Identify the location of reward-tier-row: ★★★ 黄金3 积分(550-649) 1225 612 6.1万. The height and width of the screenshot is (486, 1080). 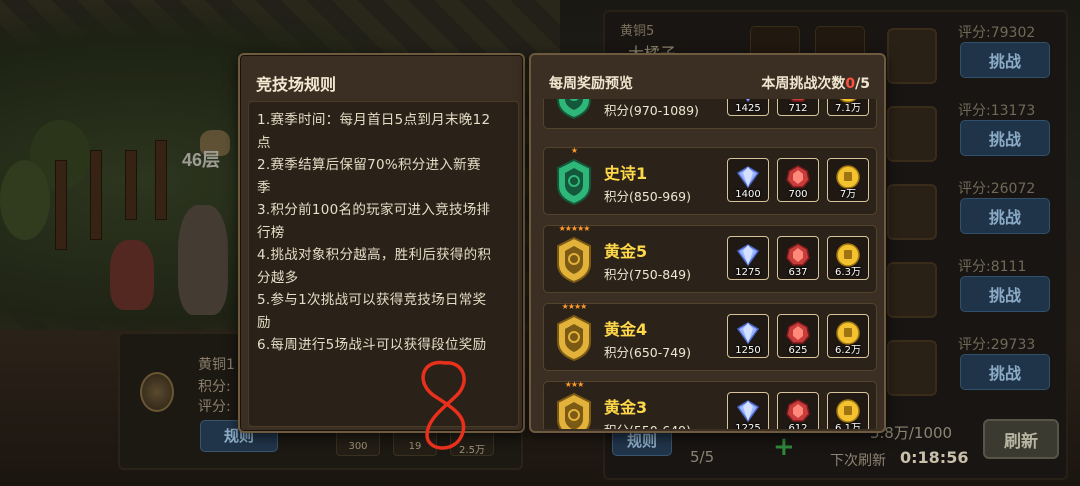
(710, 404).